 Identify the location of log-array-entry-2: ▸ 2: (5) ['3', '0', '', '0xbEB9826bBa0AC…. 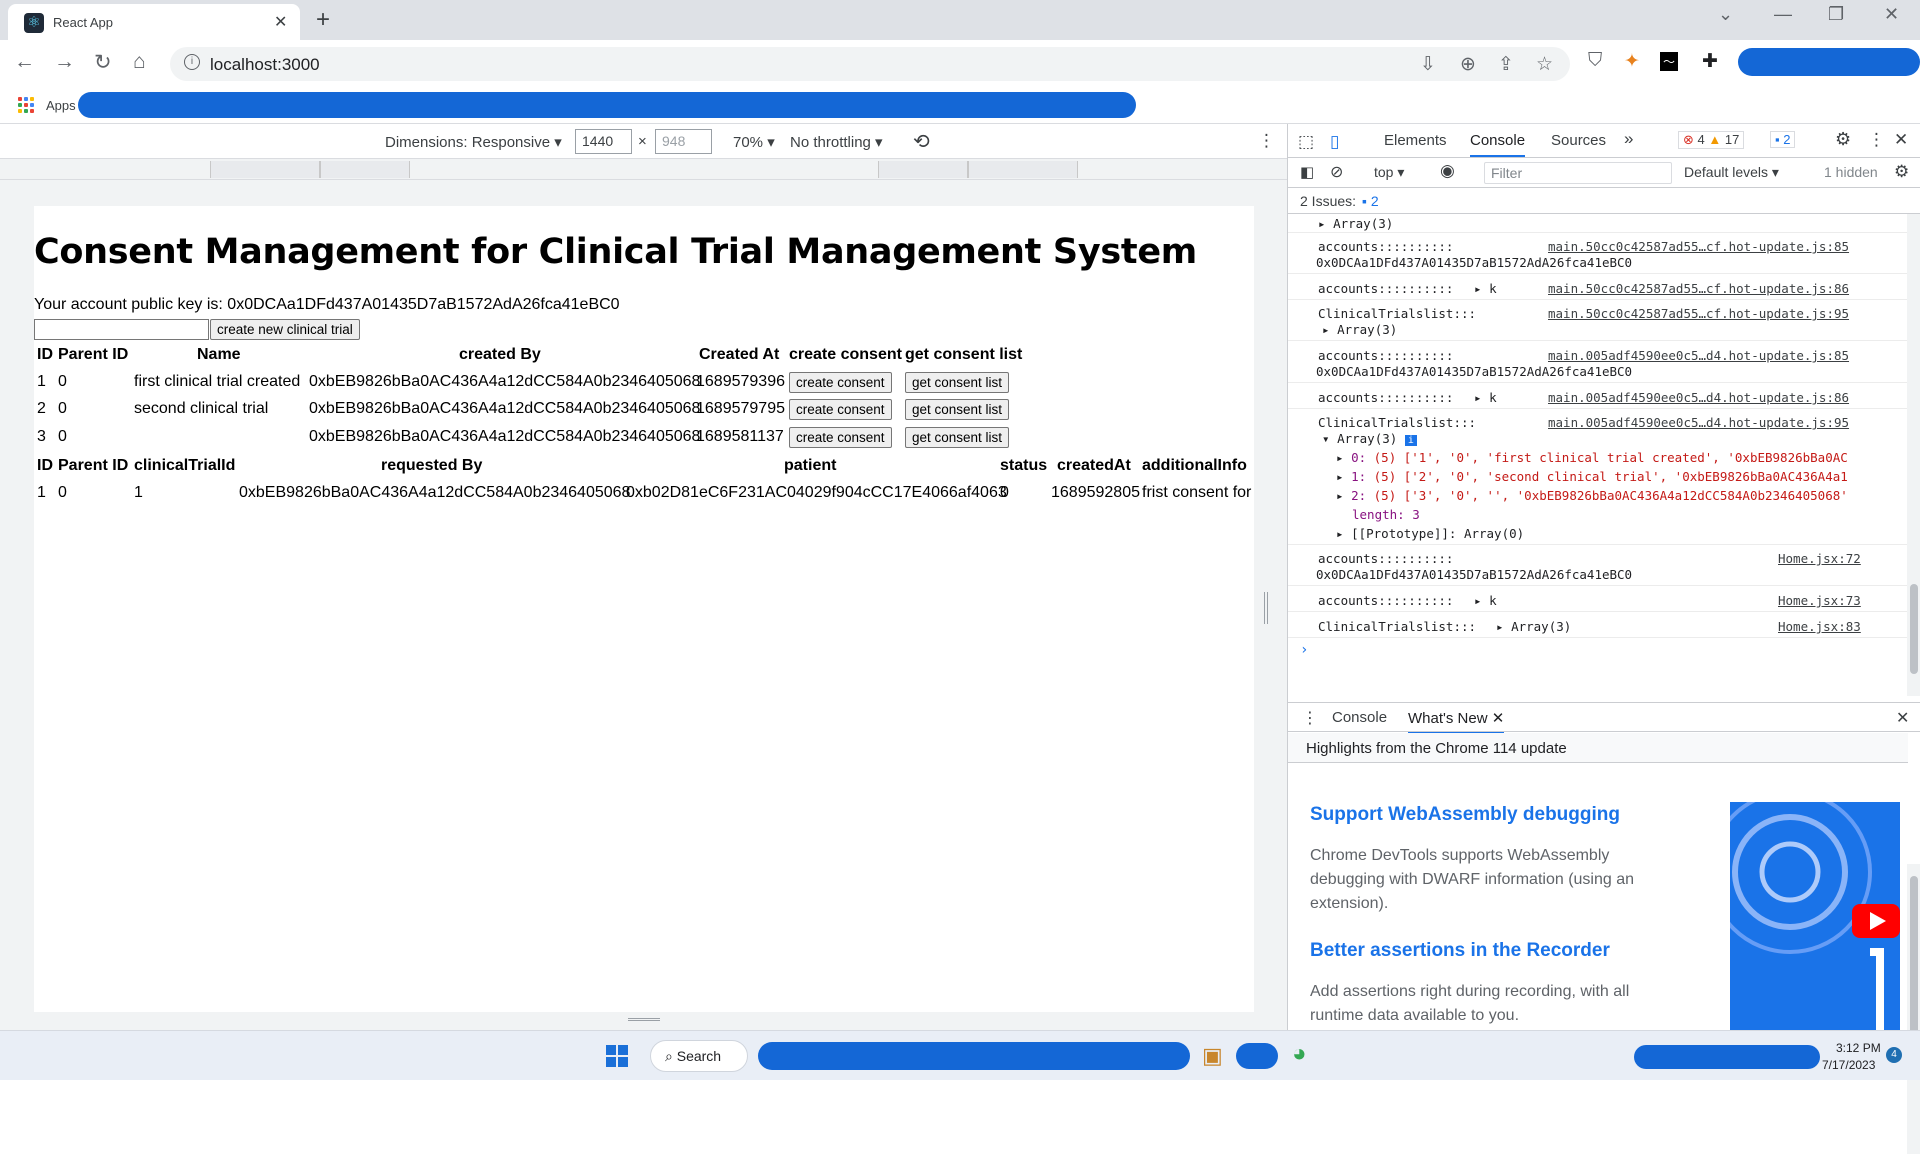
(1592, 495).